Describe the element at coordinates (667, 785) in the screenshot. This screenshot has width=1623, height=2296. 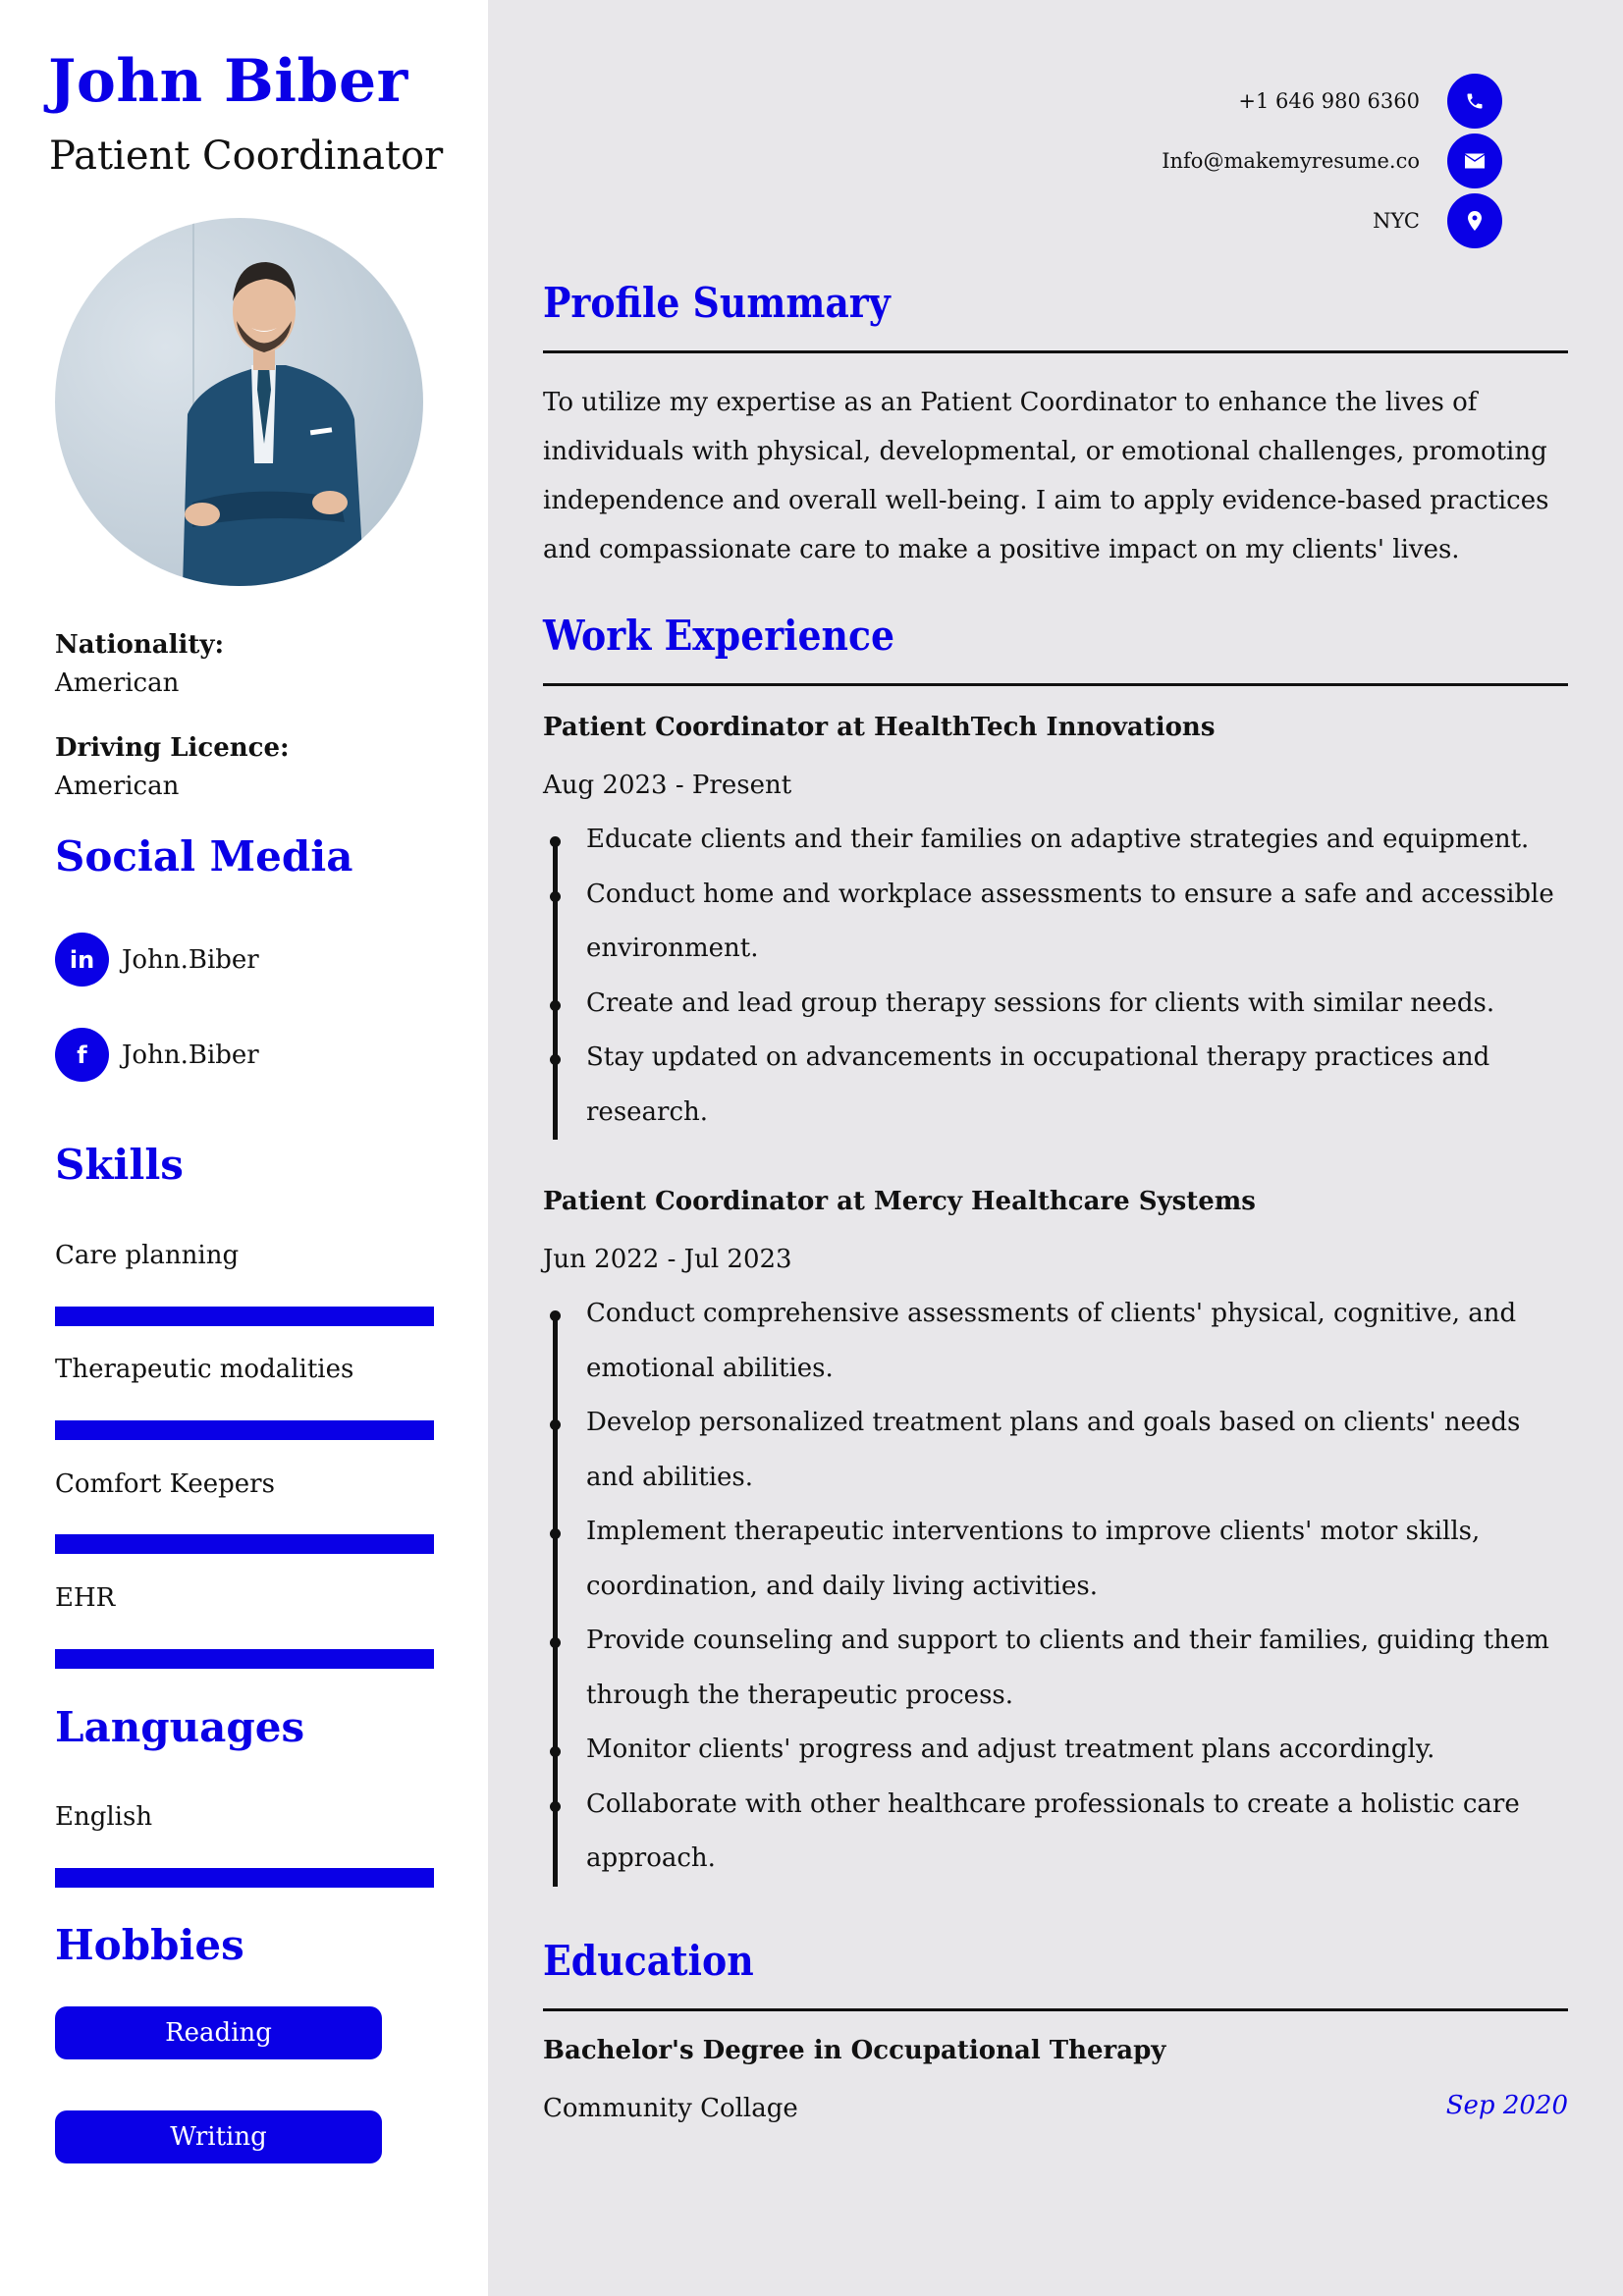
I see `job-dates-1: Aug 2023 - Present` at that location.